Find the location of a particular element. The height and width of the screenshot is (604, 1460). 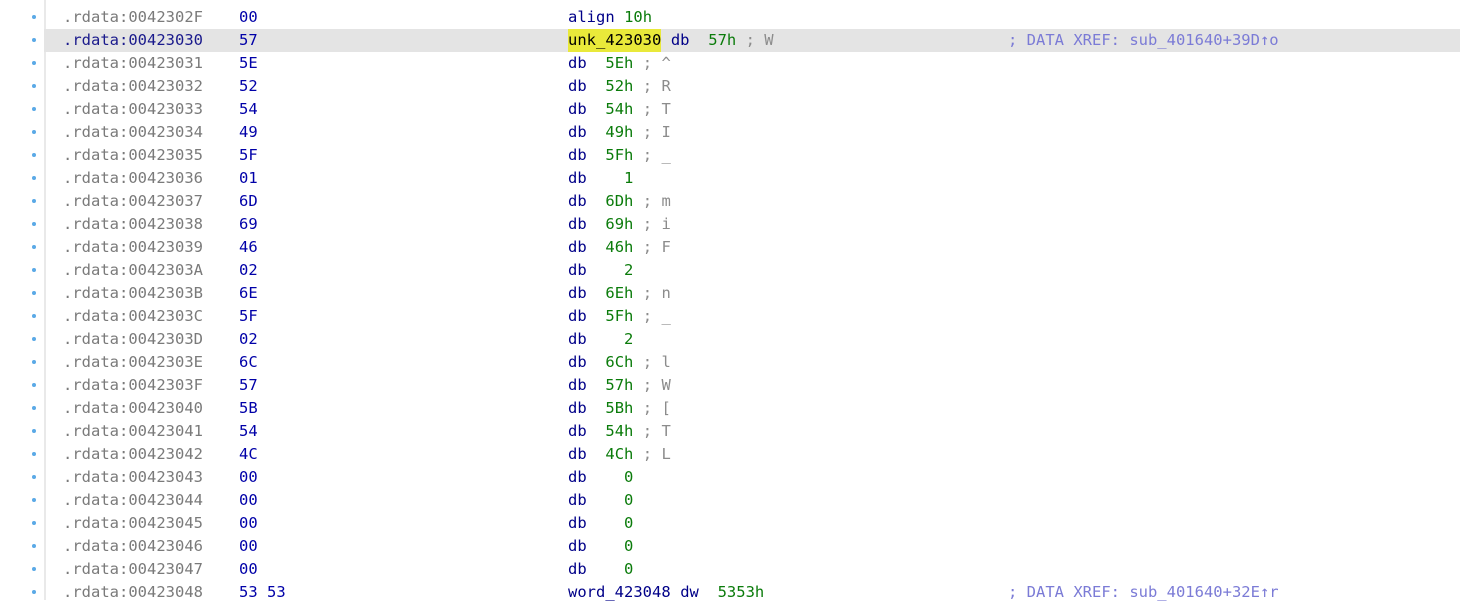

listing-row: .rdata:00423036 01 db 1 is located at coordinates (746, 178).